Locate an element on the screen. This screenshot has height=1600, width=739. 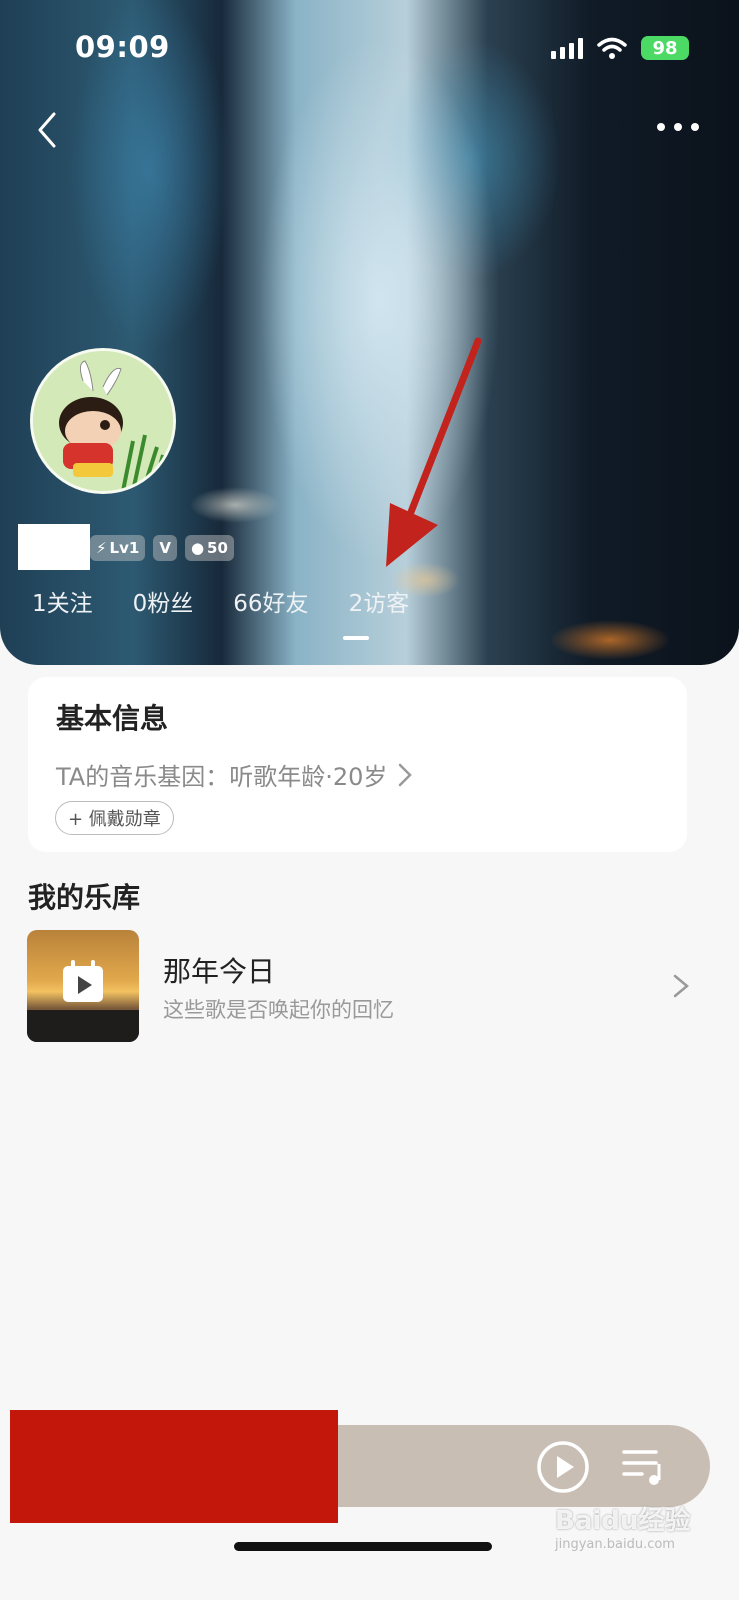
play-icon is located at coordinates (563, 1467).